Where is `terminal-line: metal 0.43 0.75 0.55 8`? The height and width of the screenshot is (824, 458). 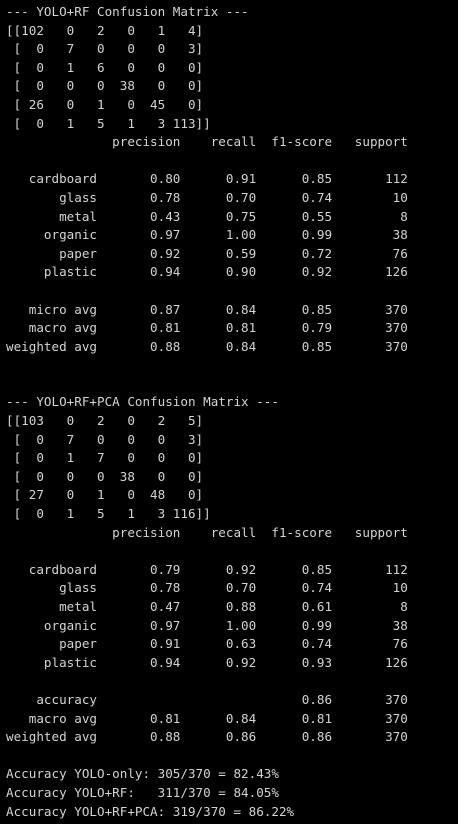 terminal-line: metal 0.43 0.75 0.55 8 is located at coordinates (207, 216).